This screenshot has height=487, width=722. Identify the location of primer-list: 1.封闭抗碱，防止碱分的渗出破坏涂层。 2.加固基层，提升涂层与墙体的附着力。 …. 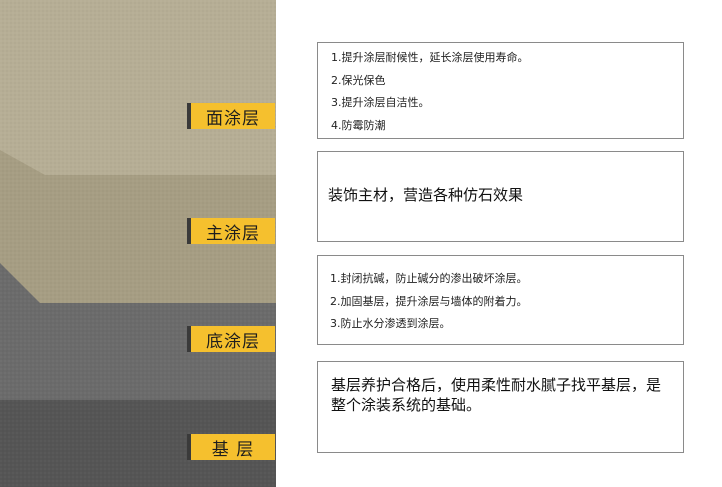
(500, 296).